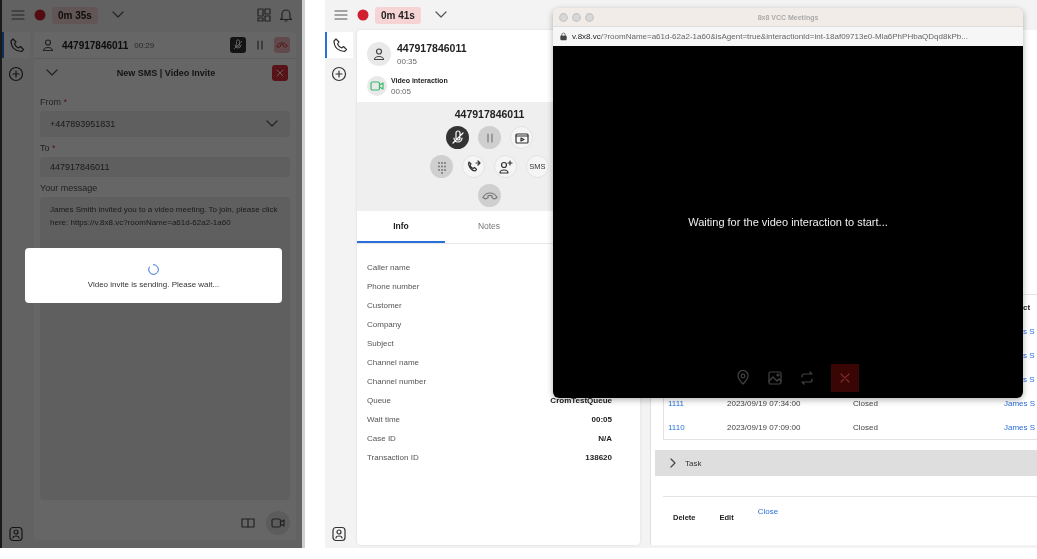  Describe the element at coordinates (393, 362) in the screenshot. I see `info-label: Channel name` at that location.